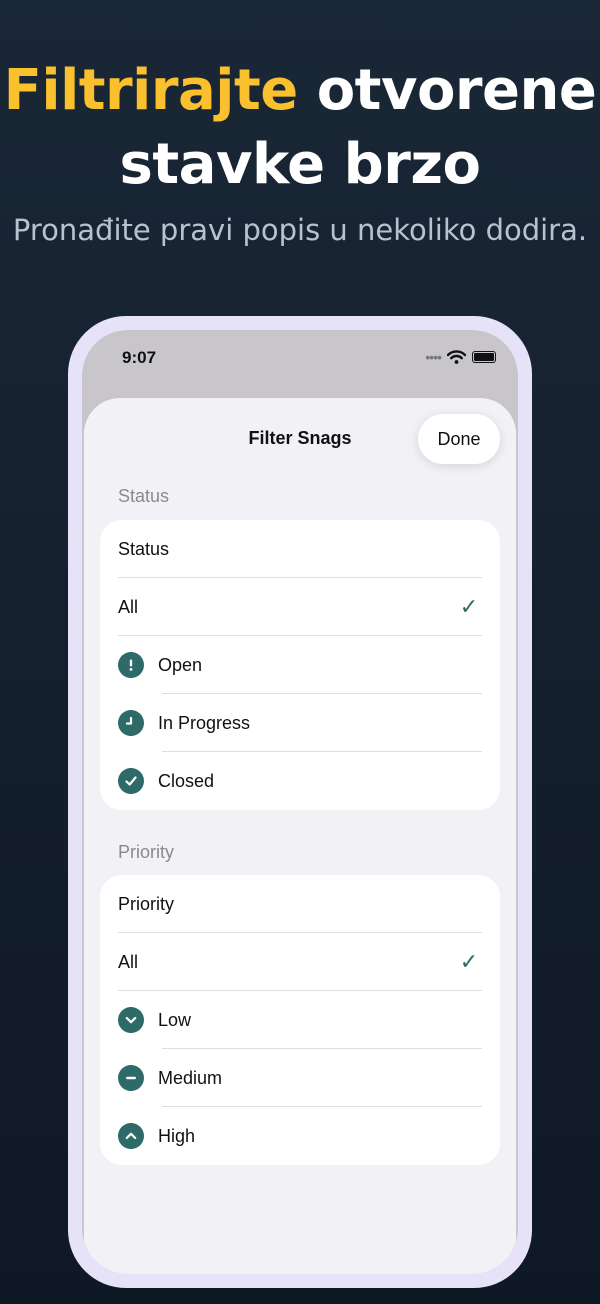  What do you see at coordinates (180, 664) in the screenshot?
I see `status-option-label: Open` at bounding box center [180, 664].